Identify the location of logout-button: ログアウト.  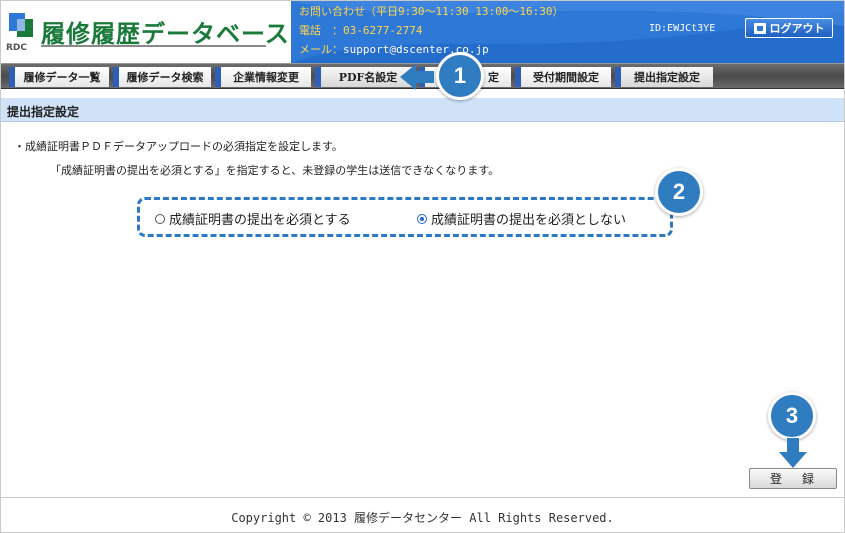
(789, 28).